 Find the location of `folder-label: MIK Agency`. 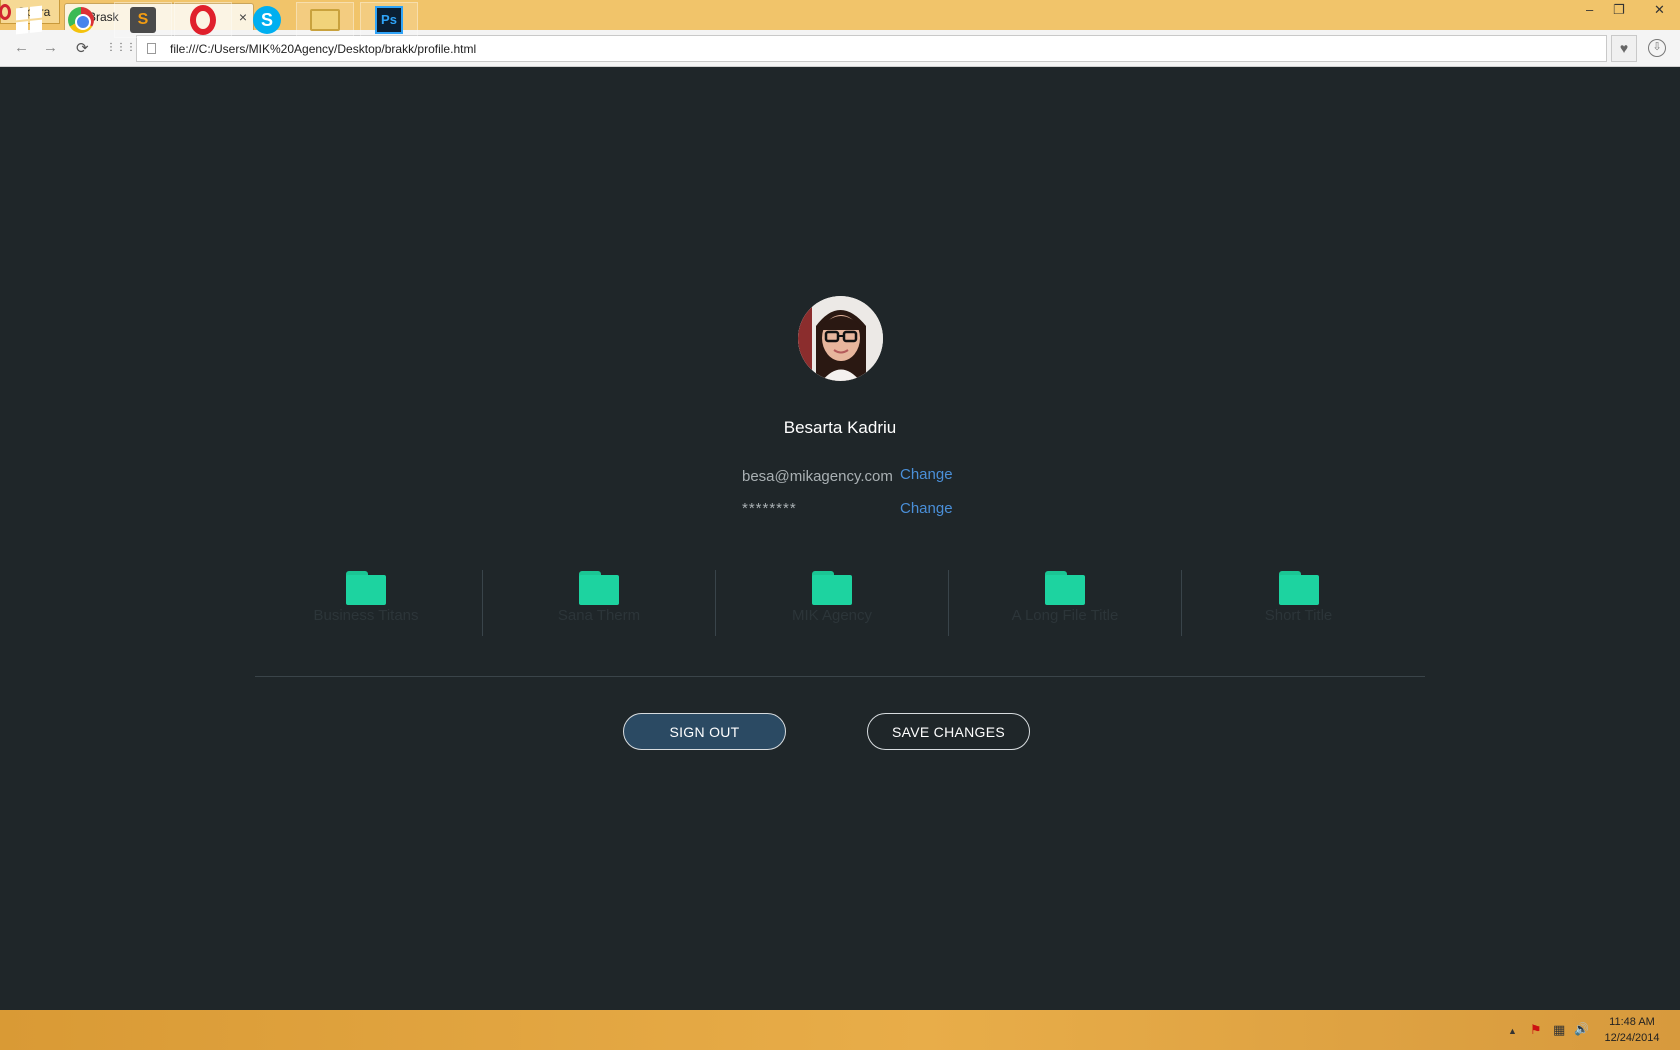

folder-label: MIK Agency is located at coordinates (832, 615).